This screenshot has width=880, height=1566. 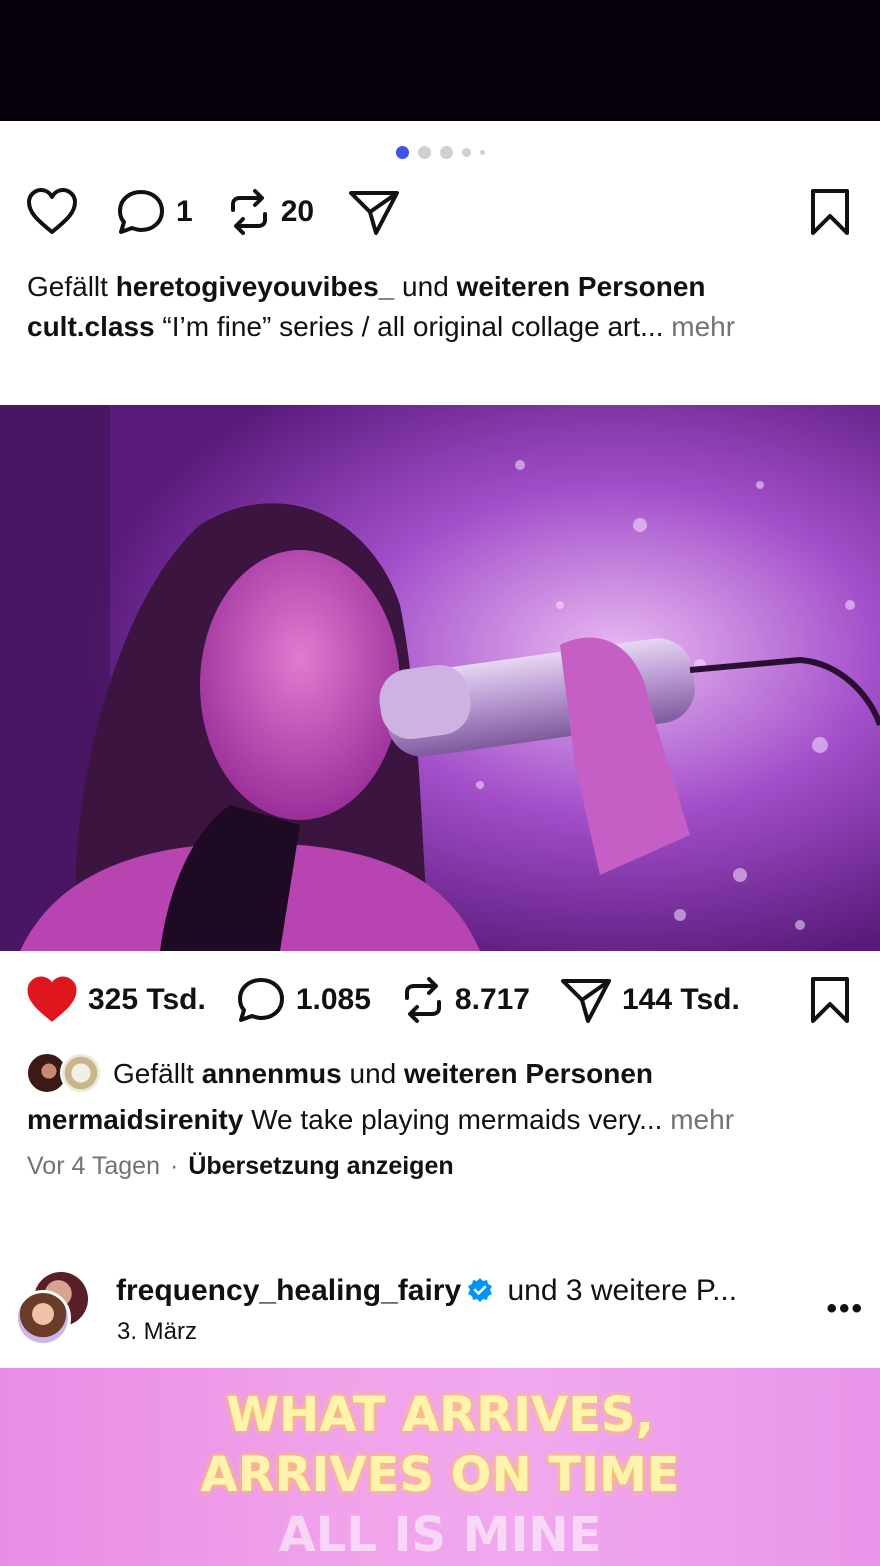 I want to click on comment-button: 1.085, so click(x=318, y=1000).